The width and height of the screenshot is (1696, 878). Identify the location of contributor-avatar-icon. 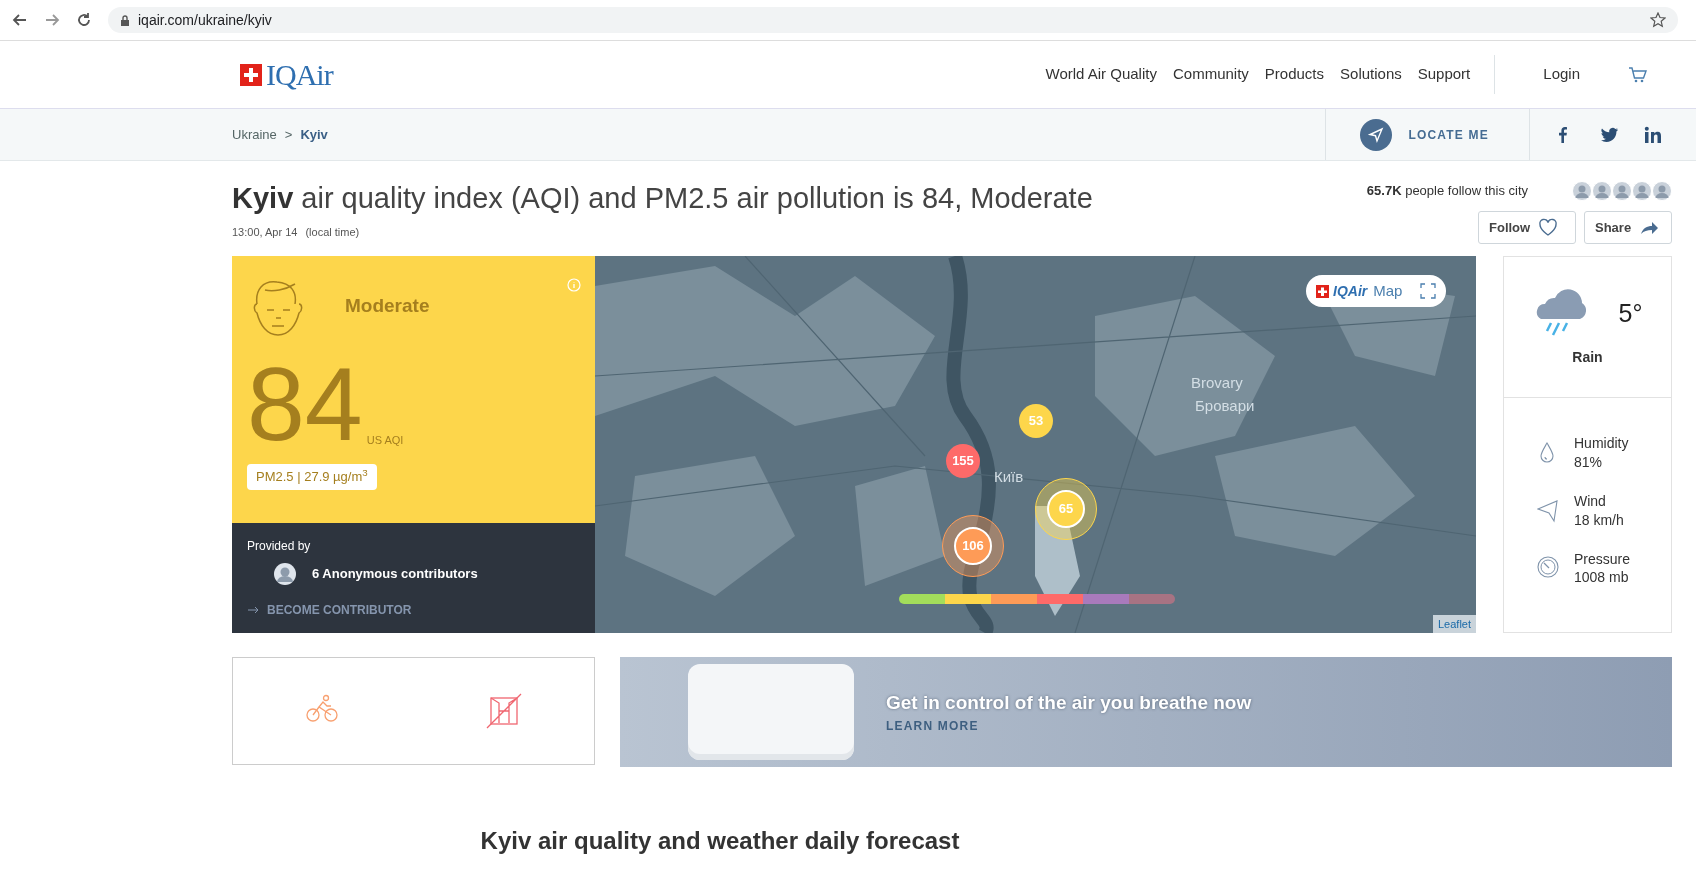
(285, 574).